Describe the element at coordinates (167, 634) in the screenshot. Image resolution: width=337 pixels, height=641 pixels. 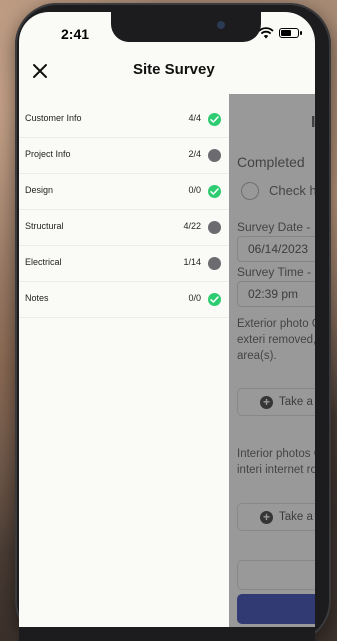
I see `phone-bottom-bezel` at that location.